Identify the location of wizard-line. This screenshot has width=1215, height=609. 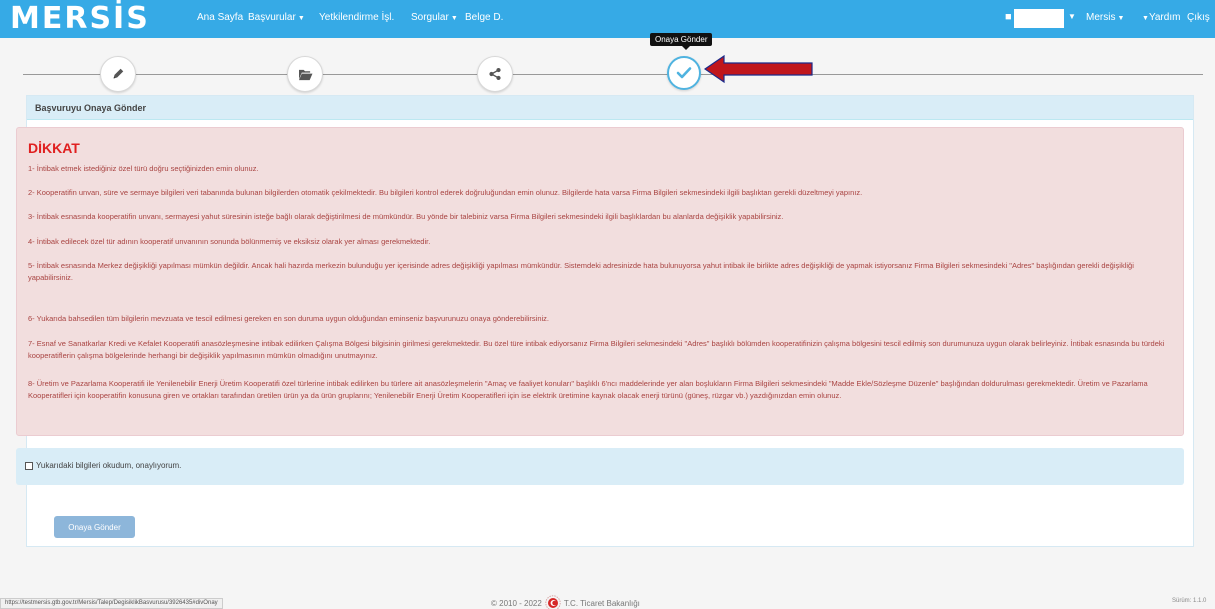
(613, 74).